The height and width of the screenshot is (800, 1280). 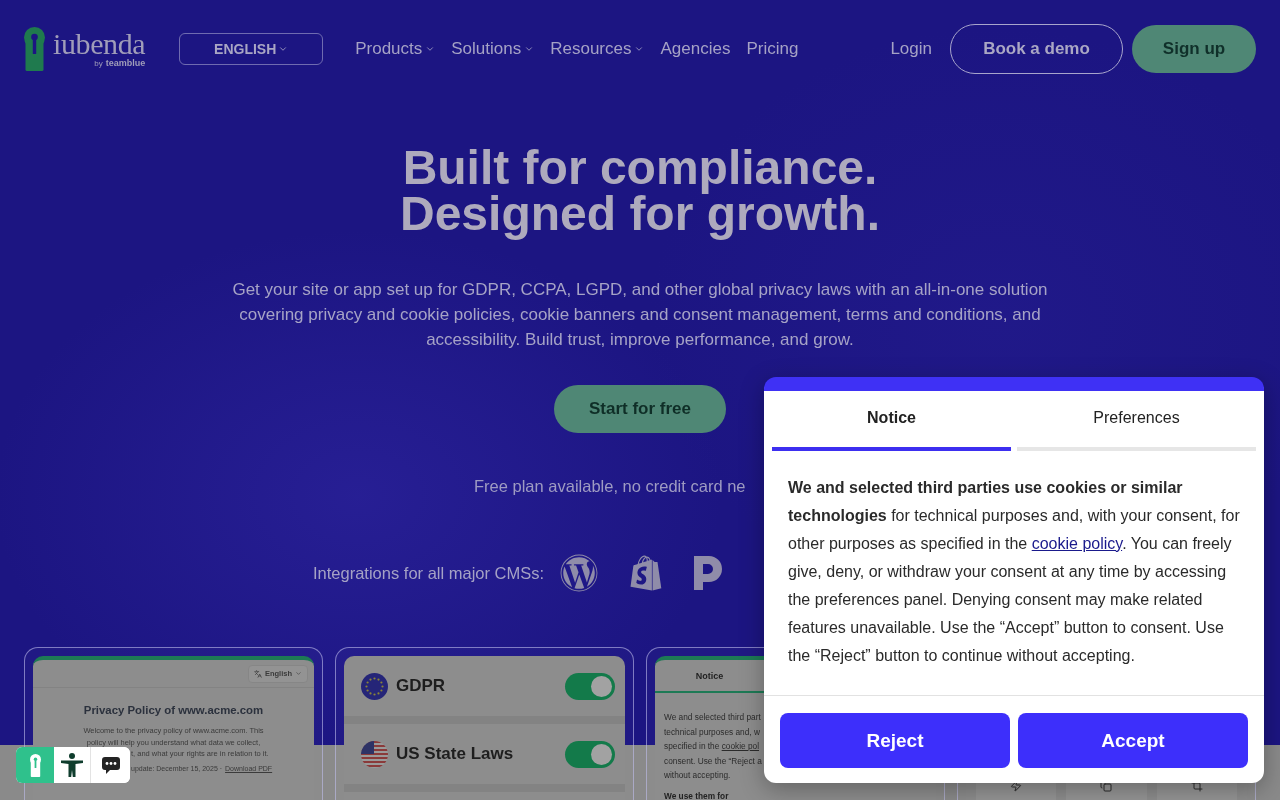 I want to click on language-button: ENGLISH, so click(x=251, y=49).